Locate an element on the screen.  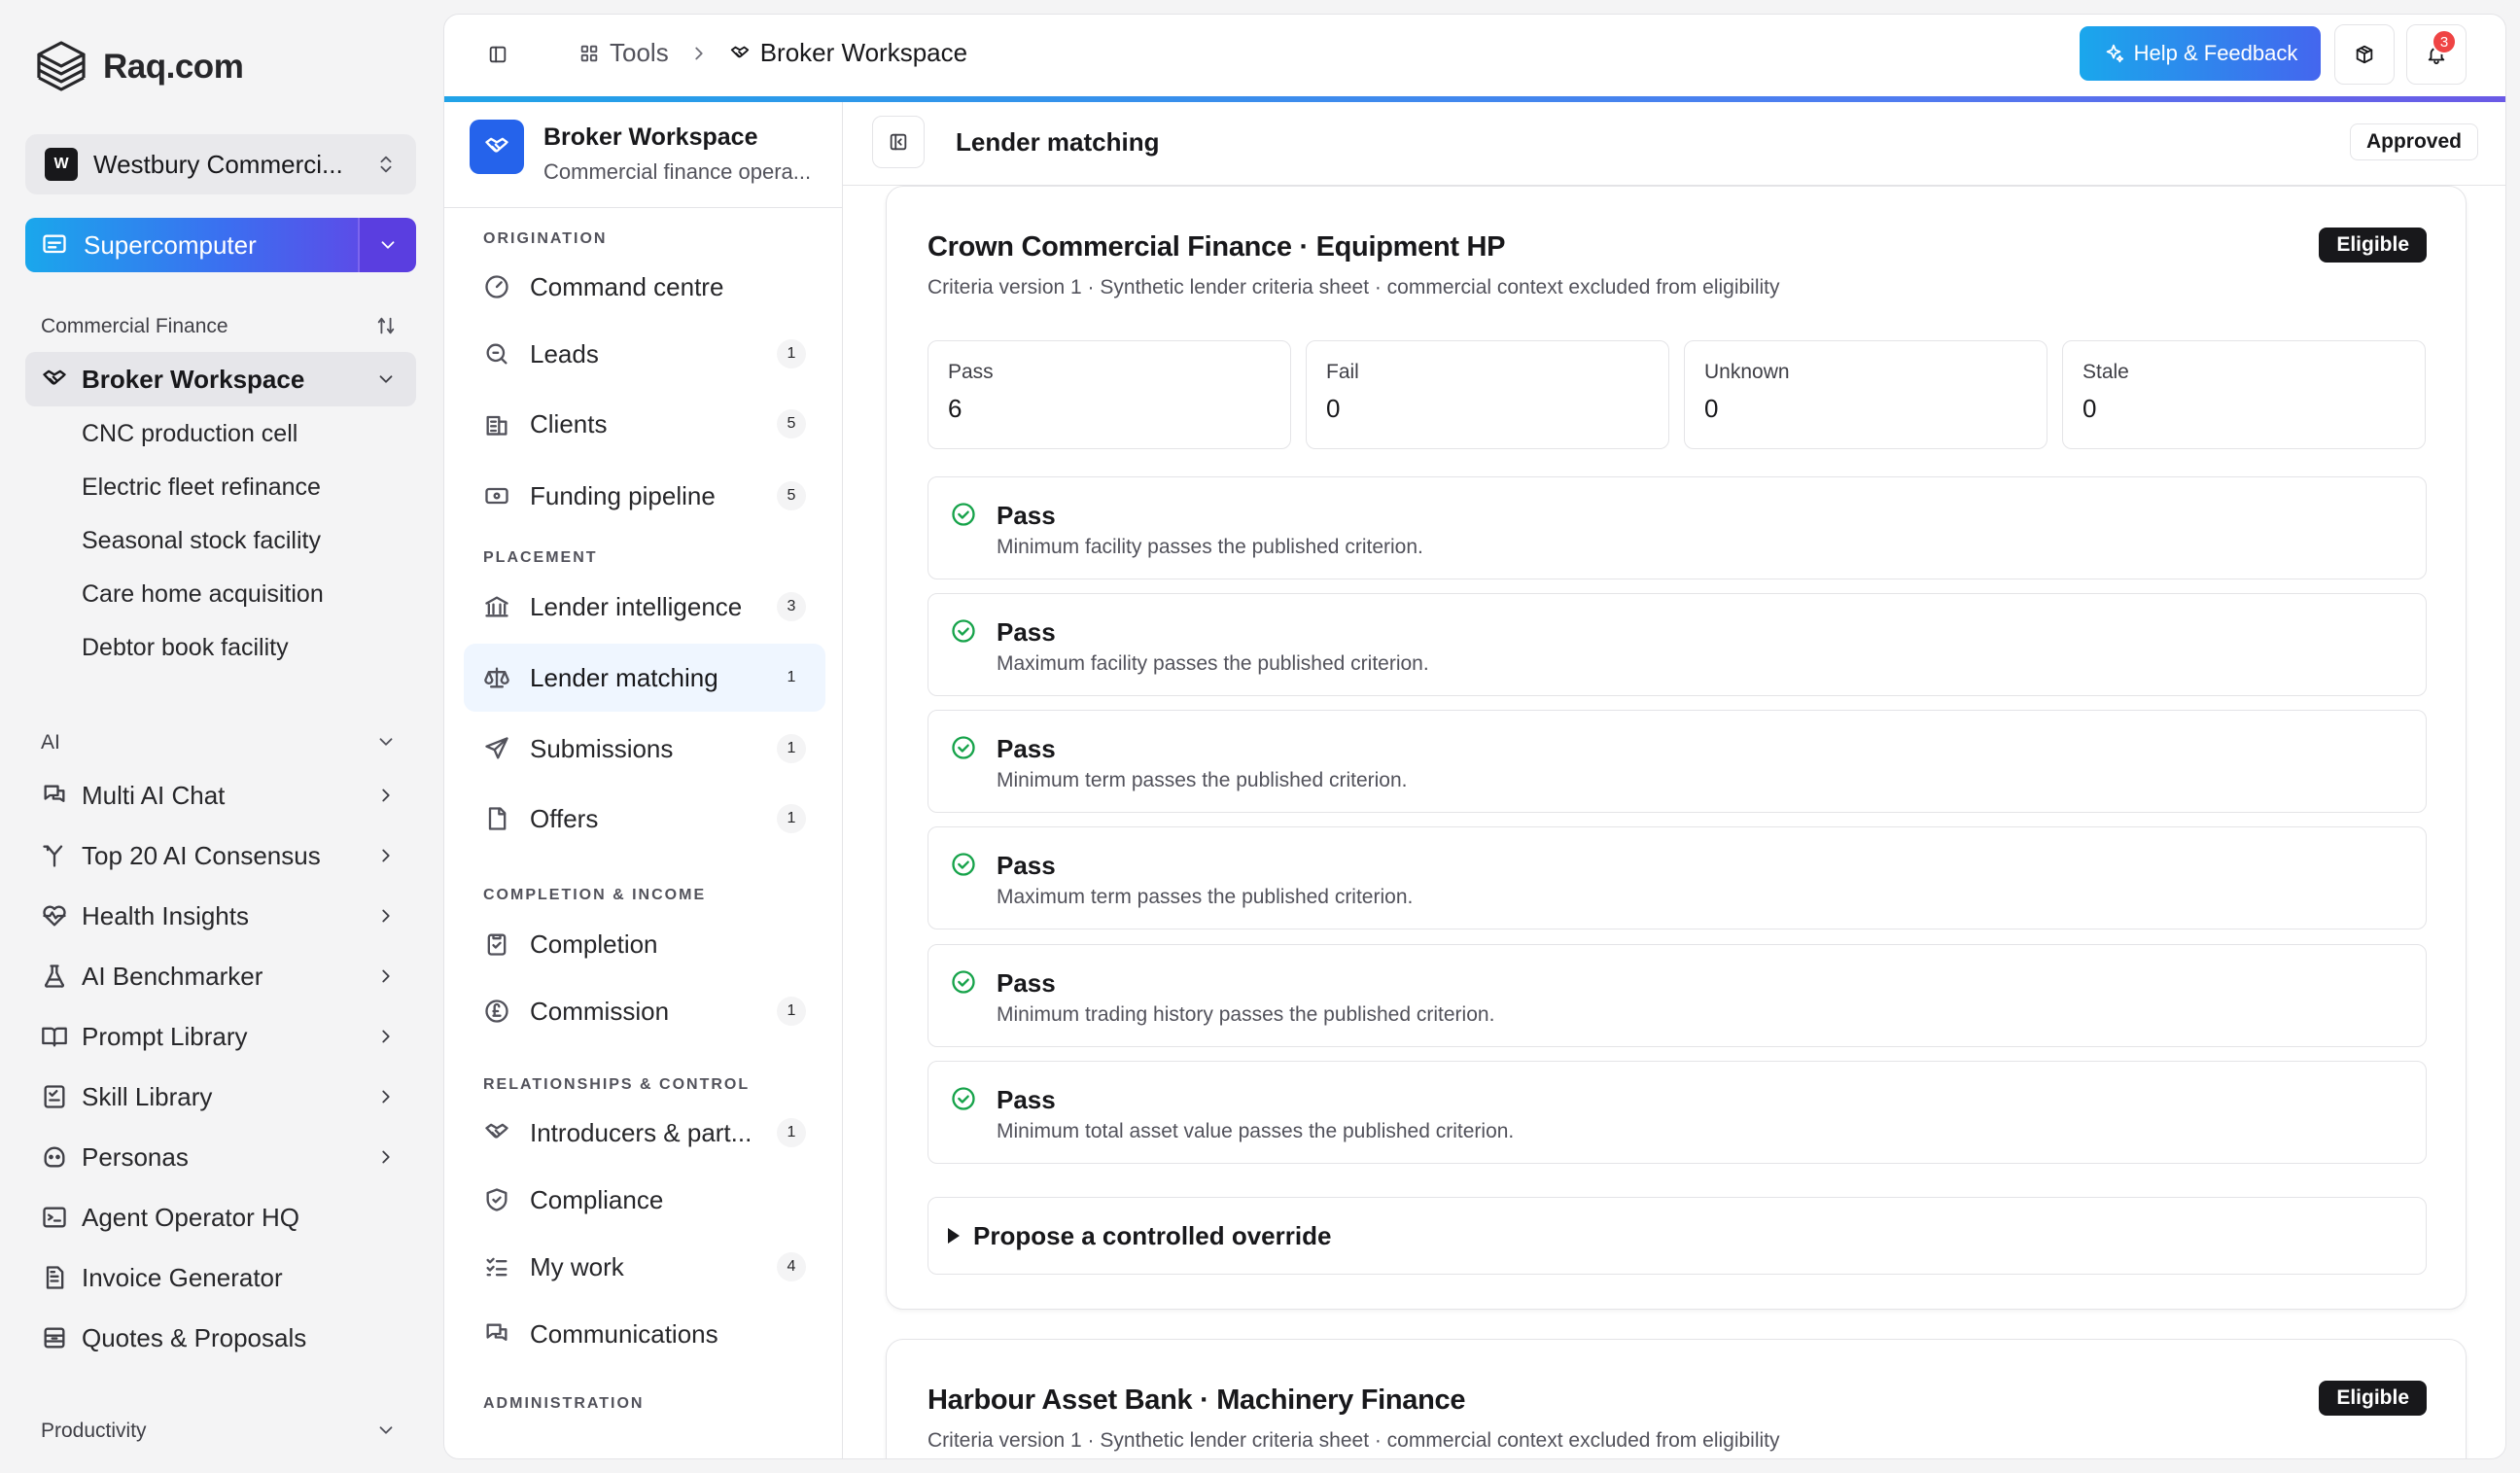
app-logo: Raq.com is located at coordinates (138, 67).